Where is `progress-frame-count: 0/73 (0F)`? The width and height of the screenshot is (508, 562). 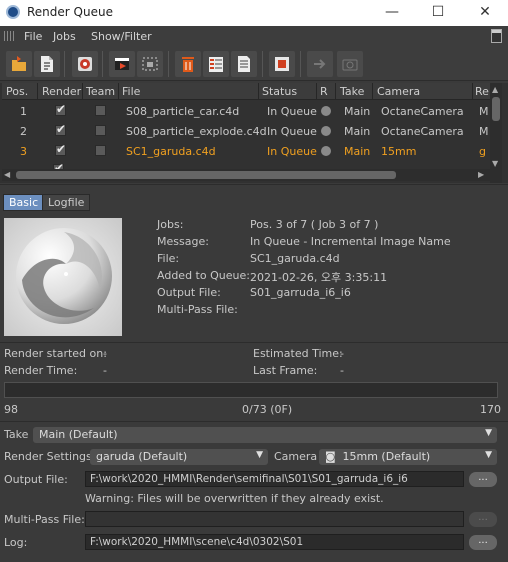
progress-frame-count: 0/73 (0F) is located at coordinates (267, 409).